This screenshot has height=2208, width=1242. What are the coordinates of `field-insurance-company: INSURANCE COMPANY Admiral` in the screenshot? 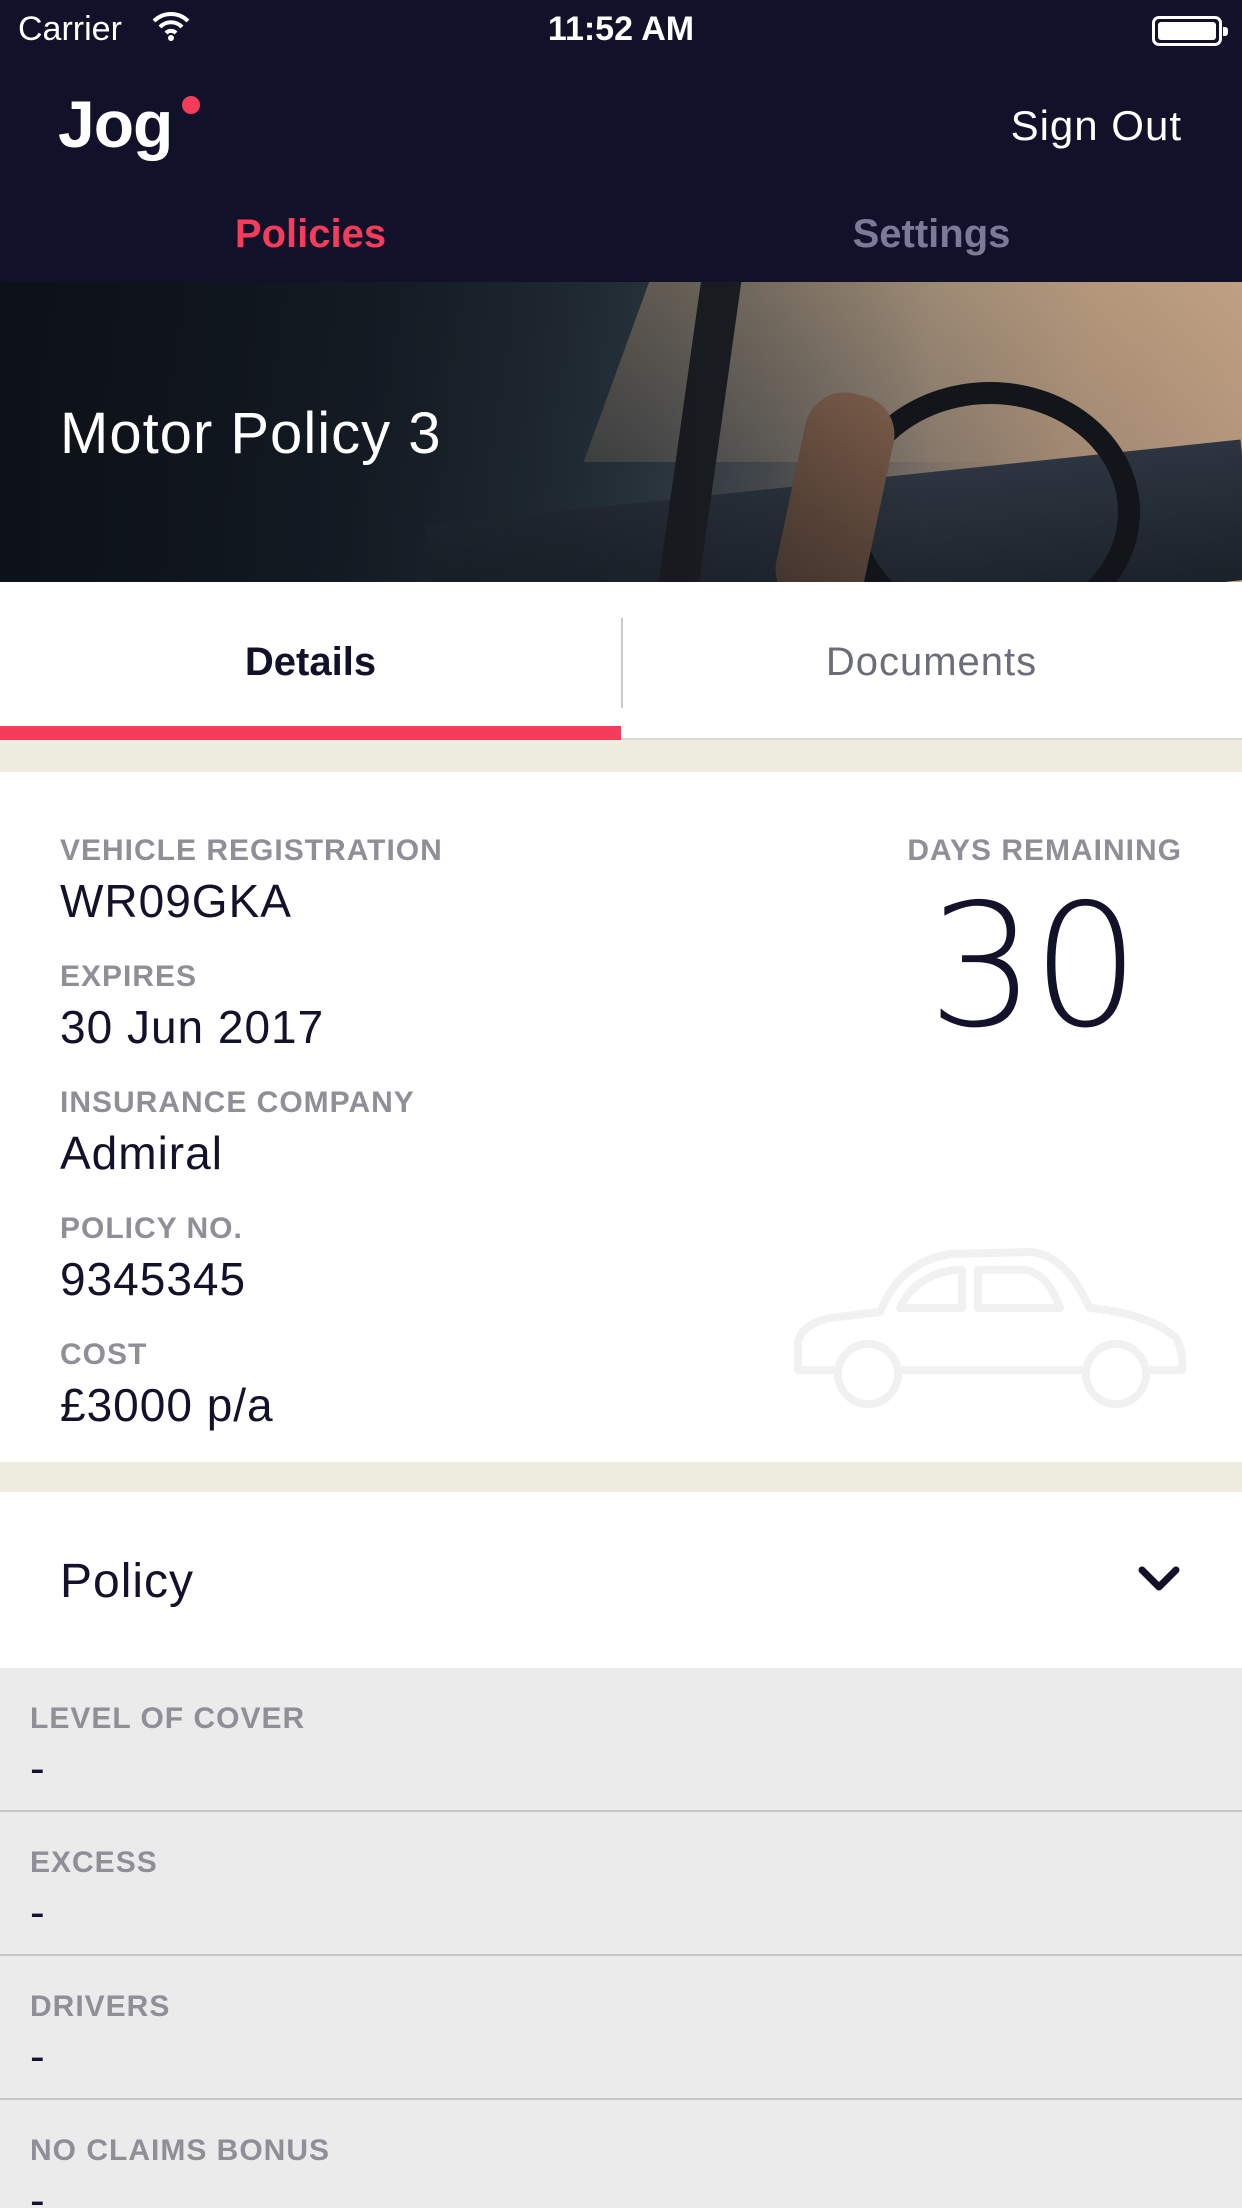 It's located at (237, 1133).